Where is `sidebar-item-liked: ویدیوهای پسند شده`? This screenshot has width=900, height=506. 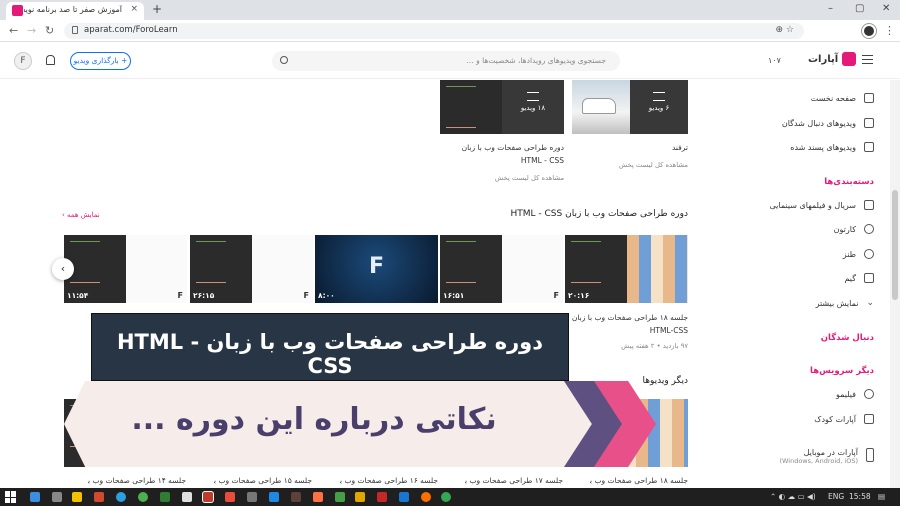
sidebar-item-liked: ویدیوهای پسند شده is located at coordinates (832, 147).